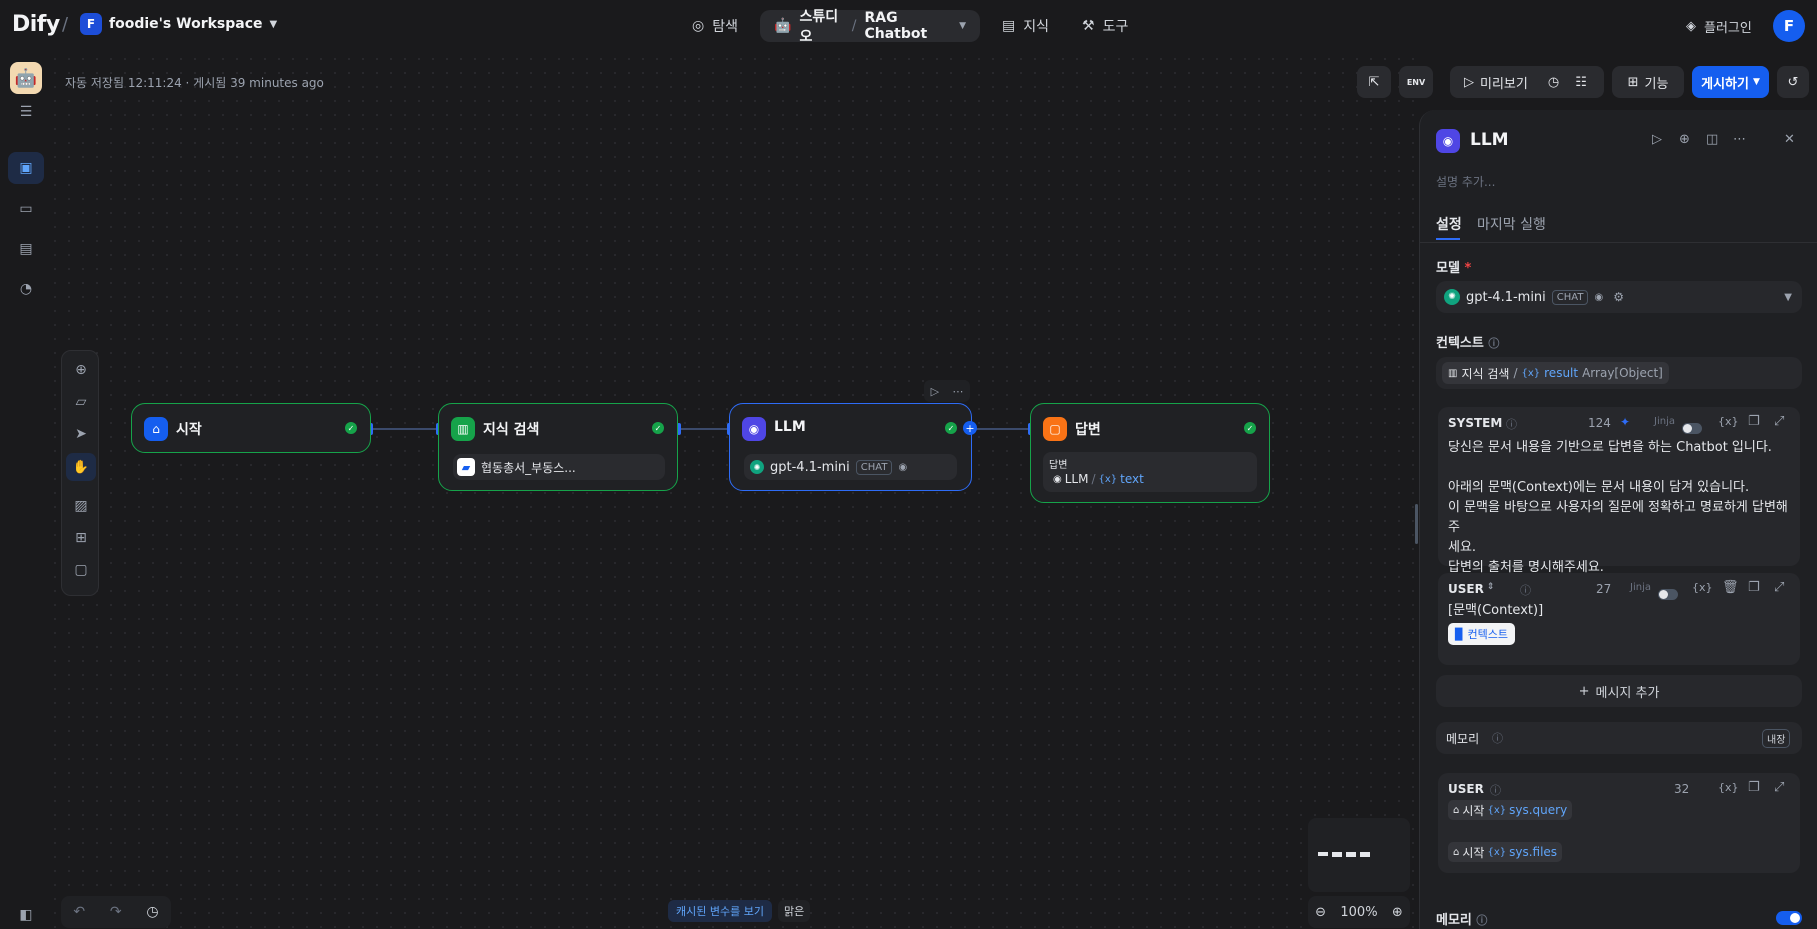 The image size is (1817, 929). What do you see at coordinates (1730, 82) in the screenshot?
I see `publish-button: 게시하기 ▼` at bounding box center [1730, 82].